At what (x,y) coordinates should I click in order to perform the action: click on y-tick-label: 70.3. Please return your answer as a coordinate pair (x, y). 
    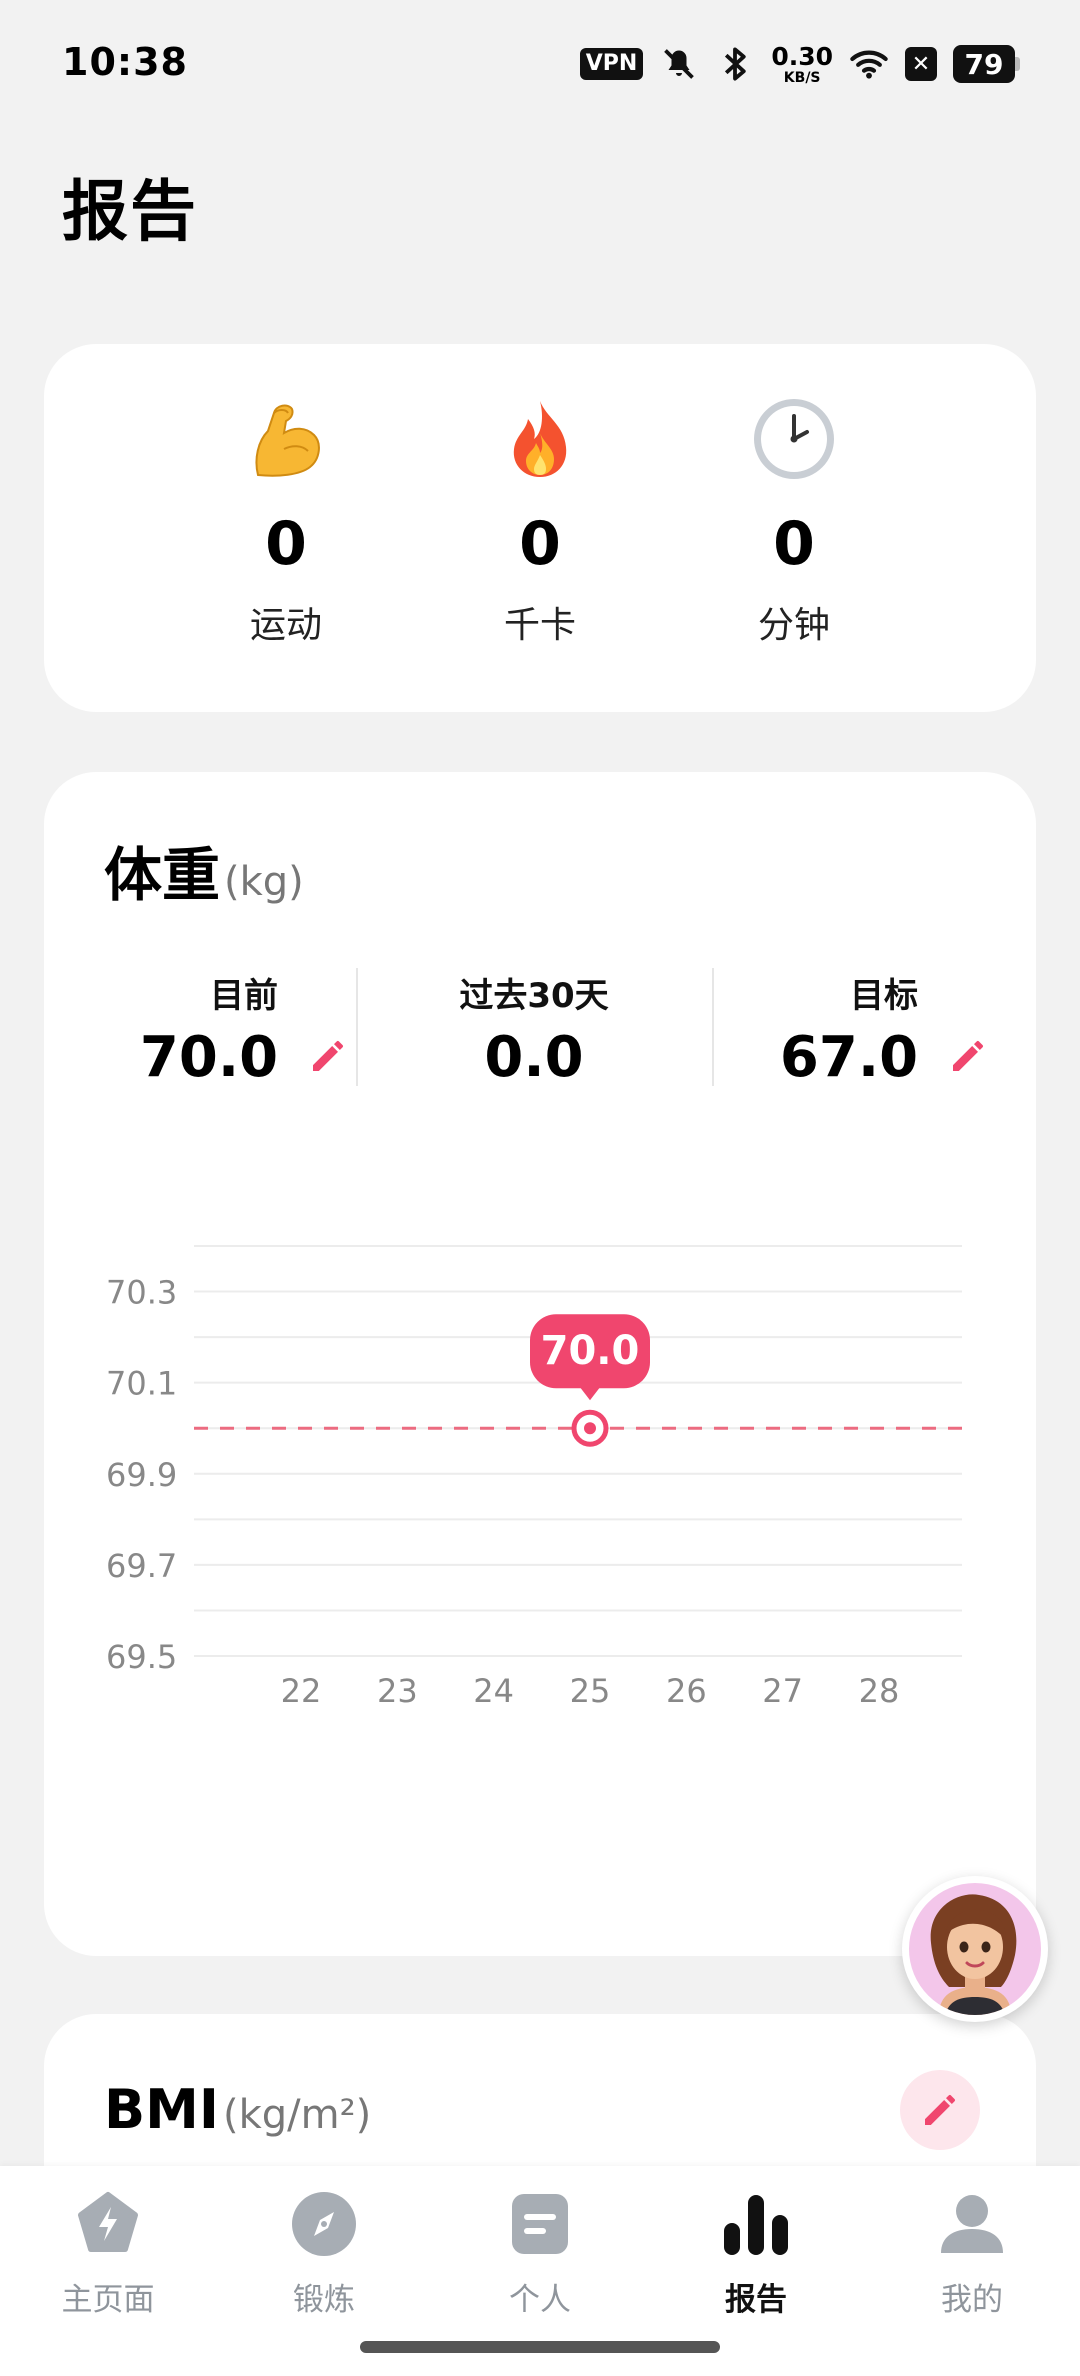
    Looking at the image, I should click on (141, 1293).